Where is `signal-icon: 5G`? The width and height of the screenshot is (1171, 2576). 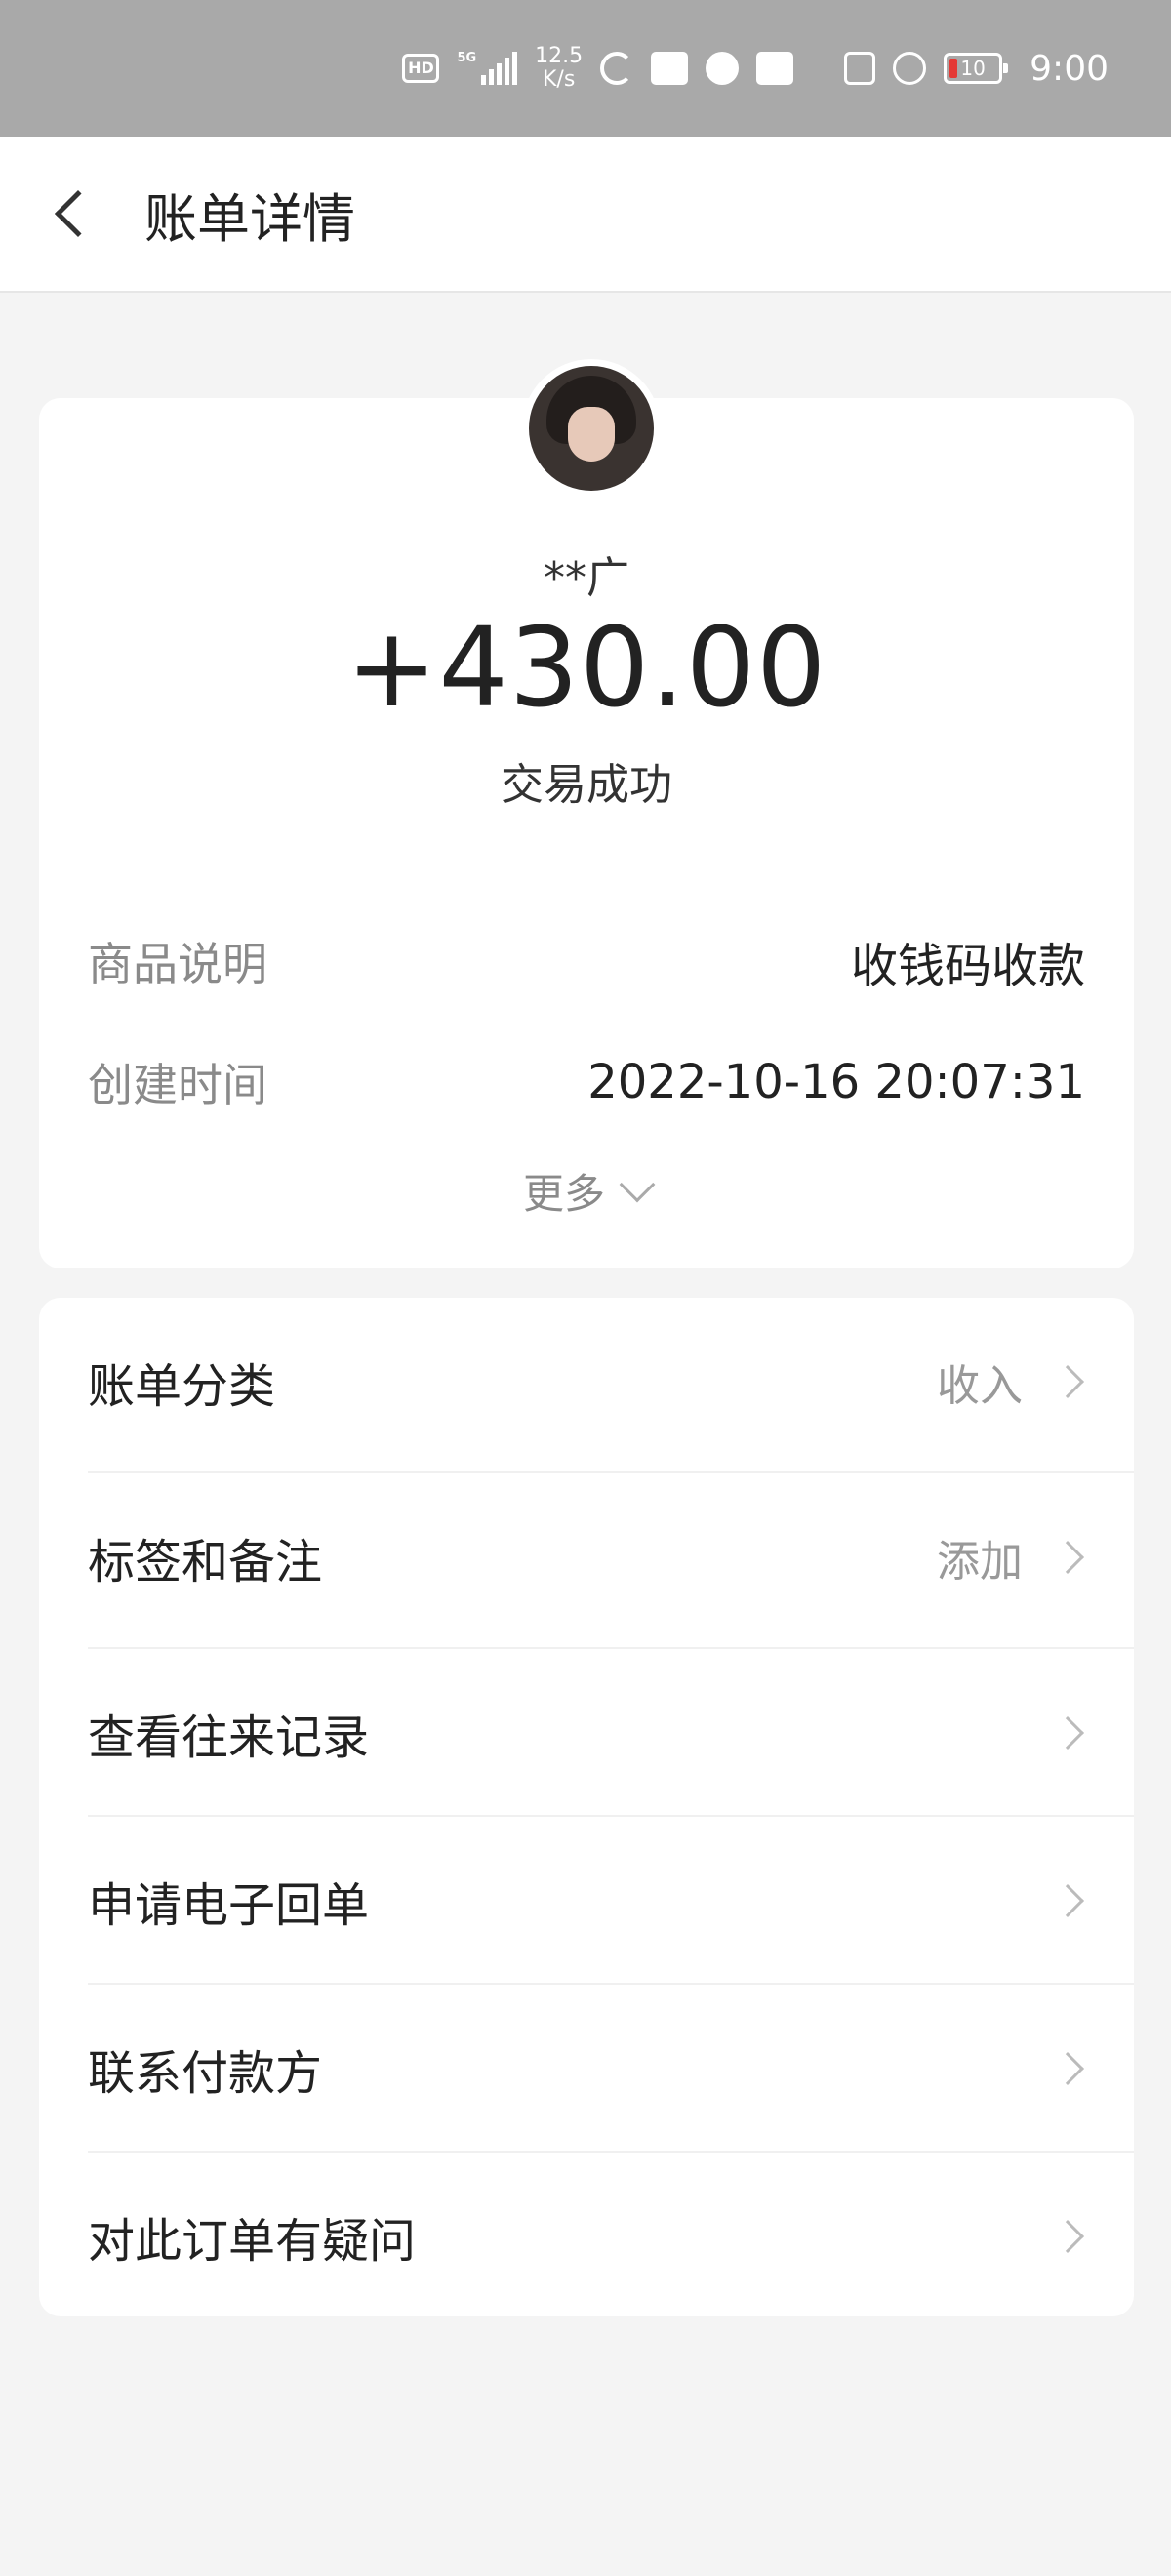
signal-icon: 5G is located at coordinates (487, 68).